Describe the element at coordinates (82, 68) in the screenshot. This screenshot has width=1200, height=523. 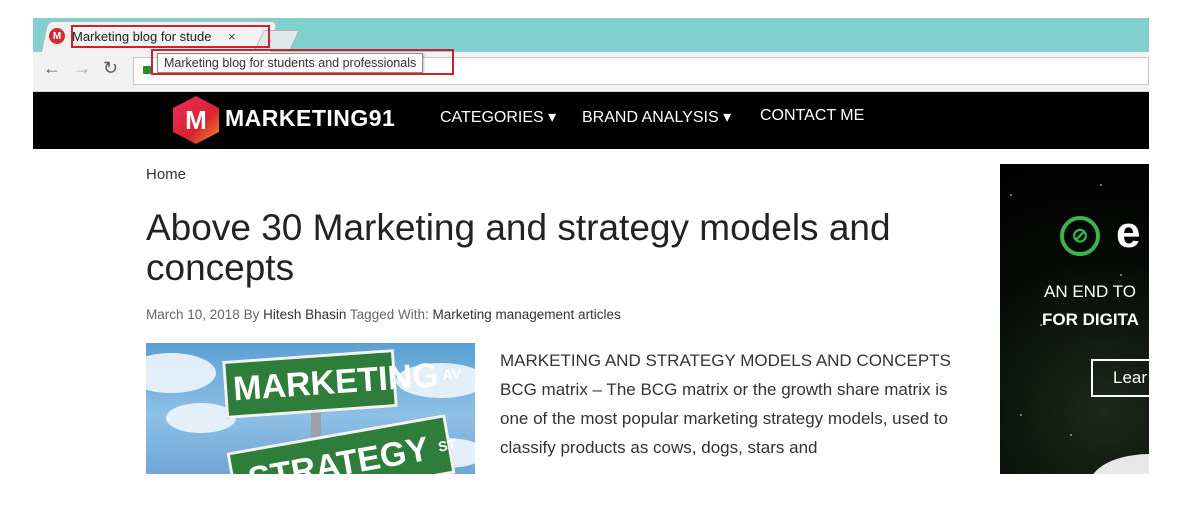
I see `forward-arrow-icon: →` at that location.